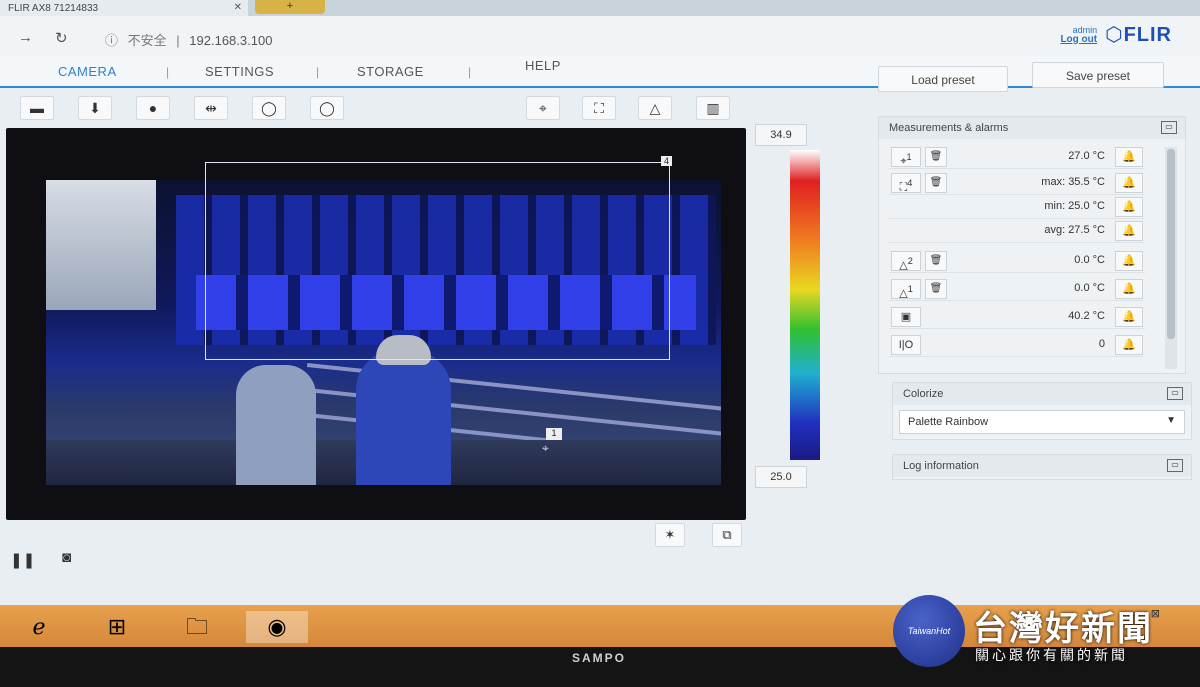 This screenshot has height=687, width=1200. Describe the element at coordinates (239, 71) in the screenshot. I see `tab-settings: SETTINGS` at that location.